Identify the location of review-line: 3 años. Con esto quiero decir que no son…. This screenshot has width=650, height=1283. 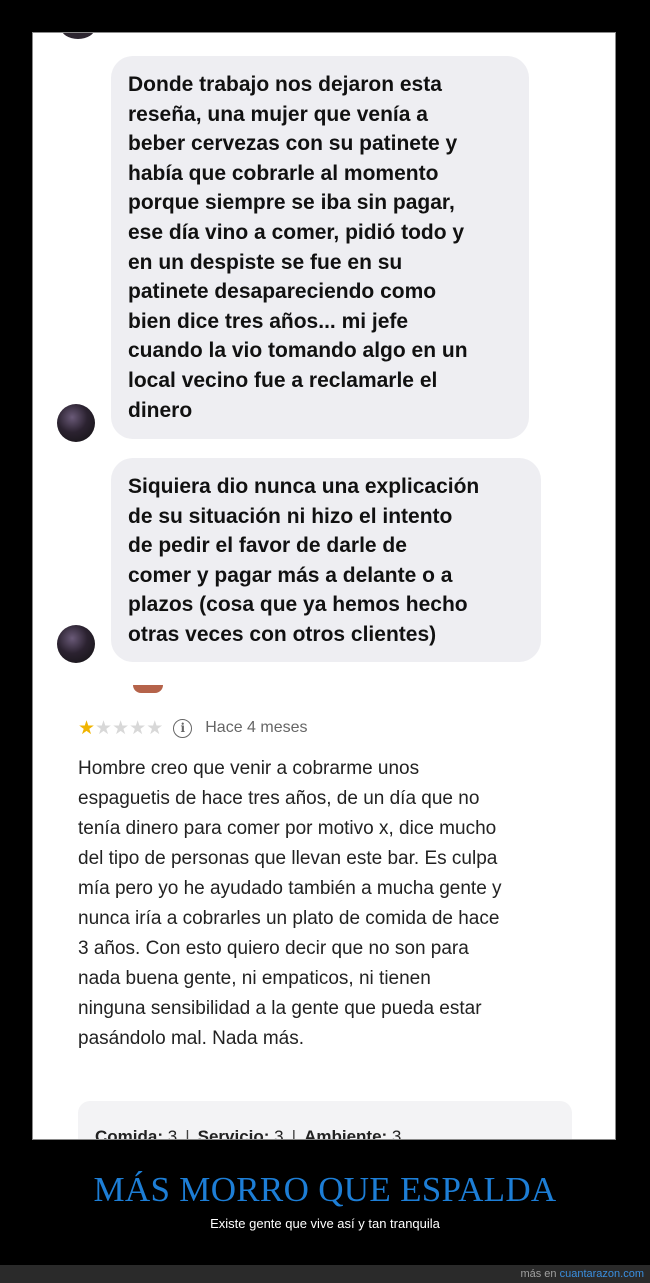
(273, 948).